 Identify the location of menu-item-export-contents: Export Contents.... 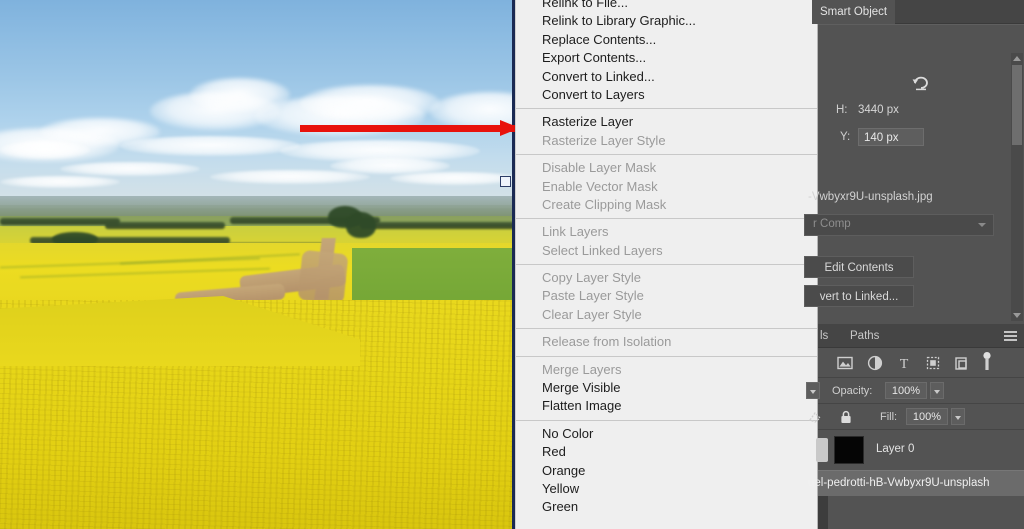
(666, 58).